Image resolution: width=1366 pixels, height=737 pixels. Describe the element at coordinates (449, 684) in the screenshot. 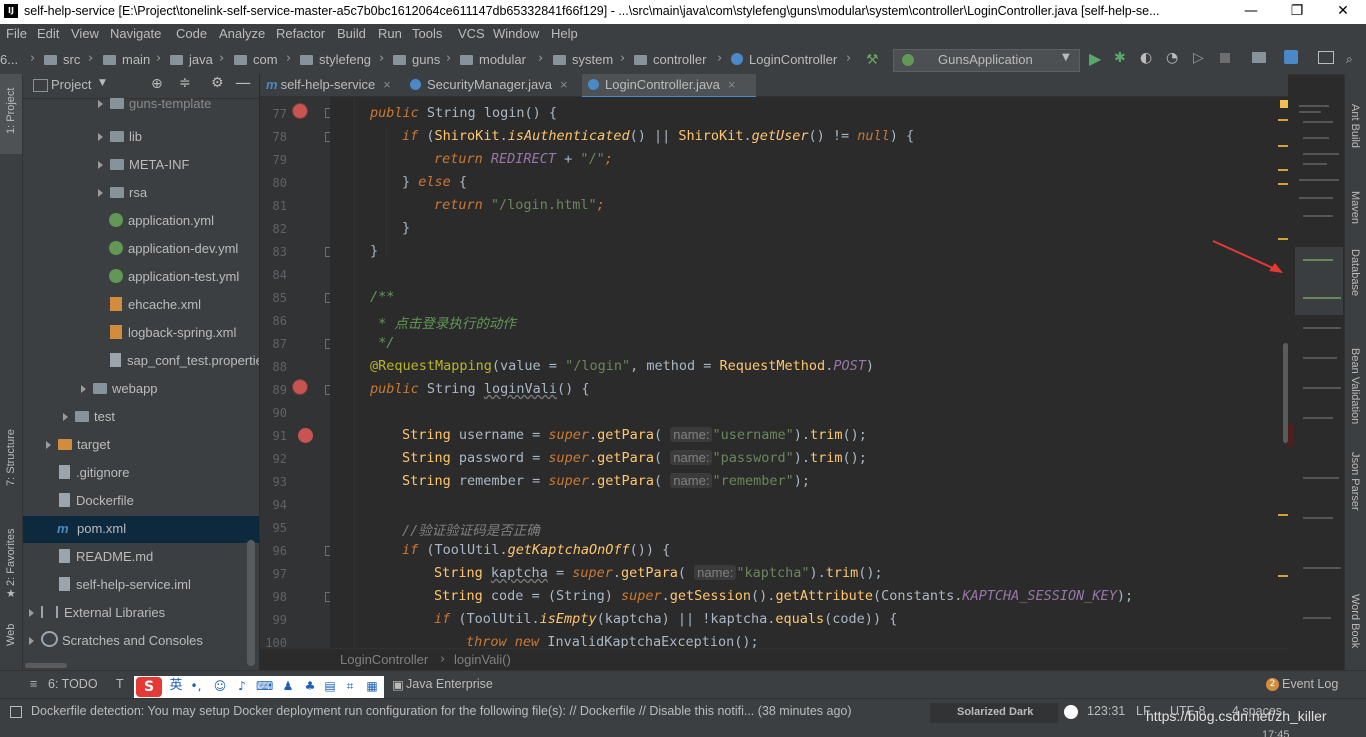

I see `java-enterprise-tool-button: Java Enterprise` at that location.